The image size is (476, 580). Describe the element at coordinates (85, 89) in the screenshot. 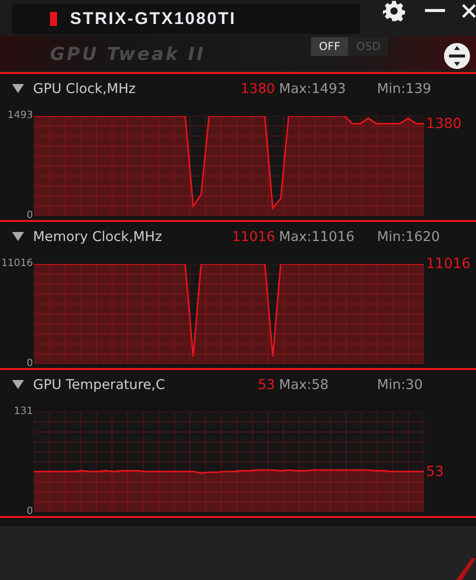

I see `metric-title: GPU Clock,MHz` at that location.